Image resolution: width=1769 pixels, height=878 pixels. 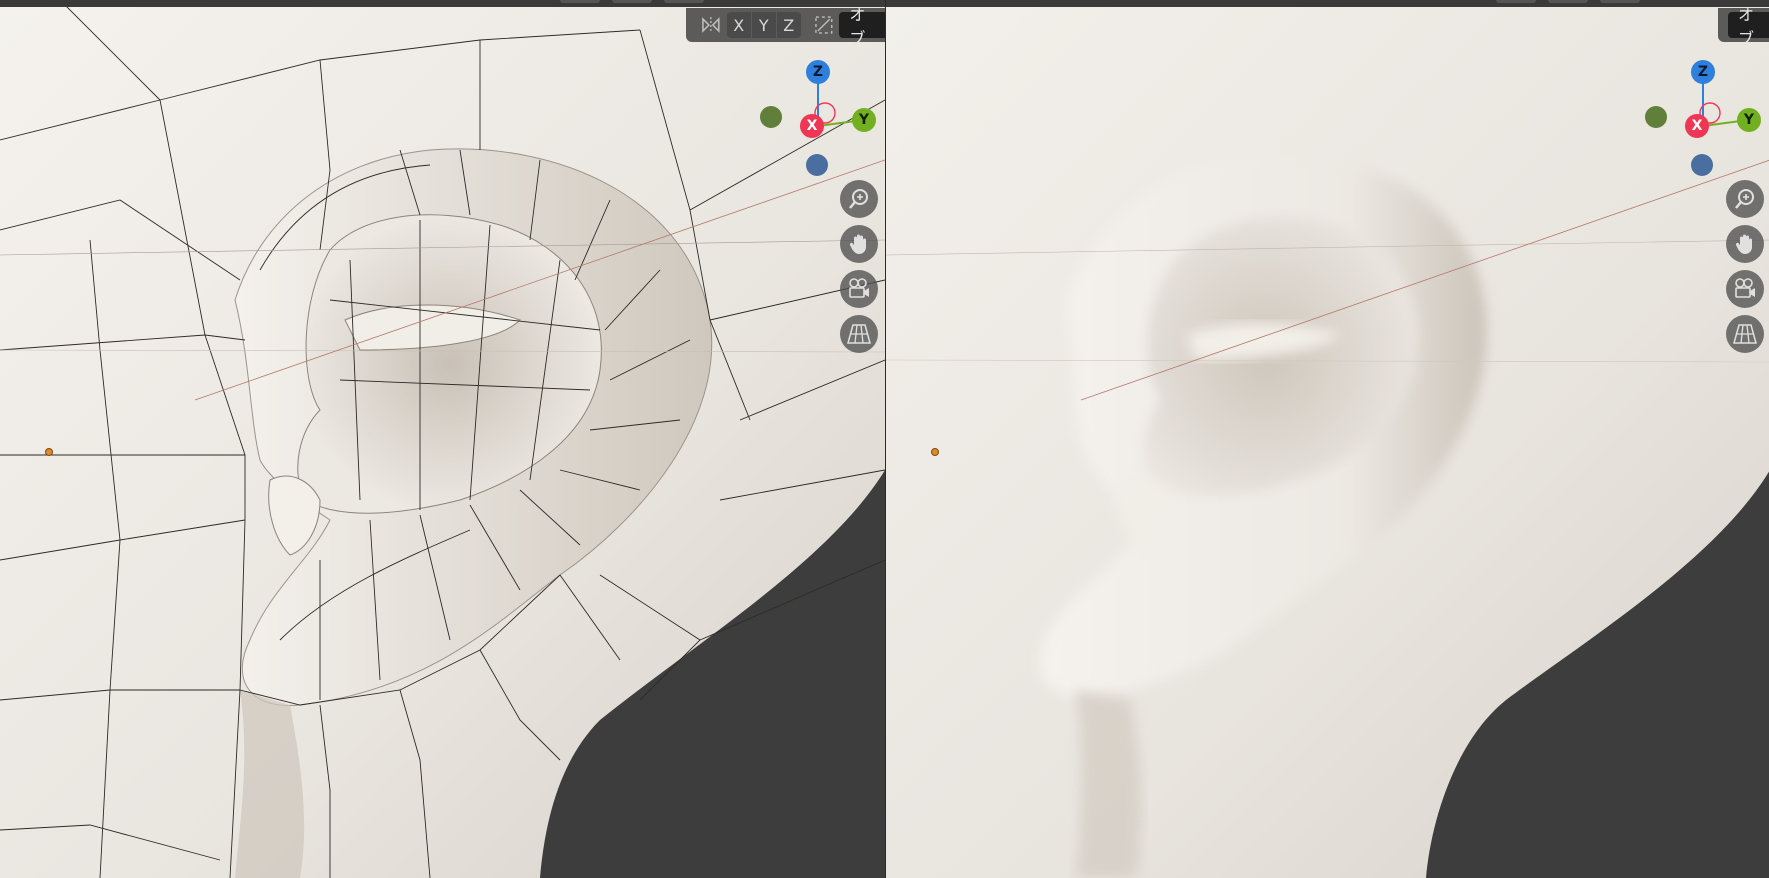 I want to click on proportional-edit-icon, so click(x=824, y=25).